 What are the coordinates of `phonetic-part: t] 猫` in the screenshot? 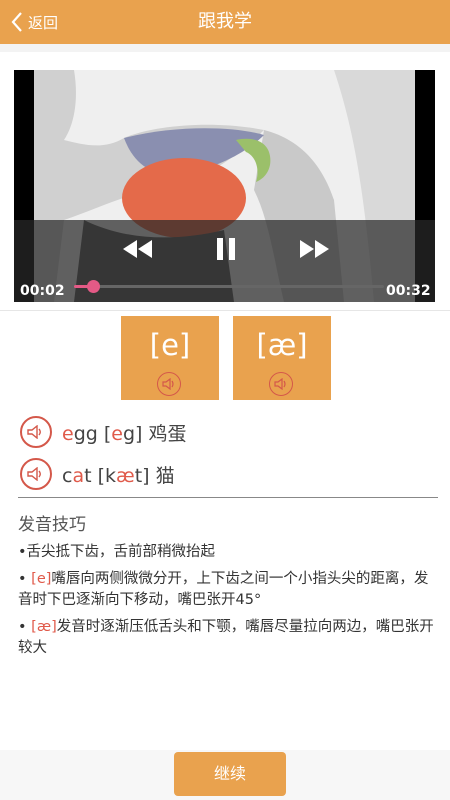 It's located at (154, 475).